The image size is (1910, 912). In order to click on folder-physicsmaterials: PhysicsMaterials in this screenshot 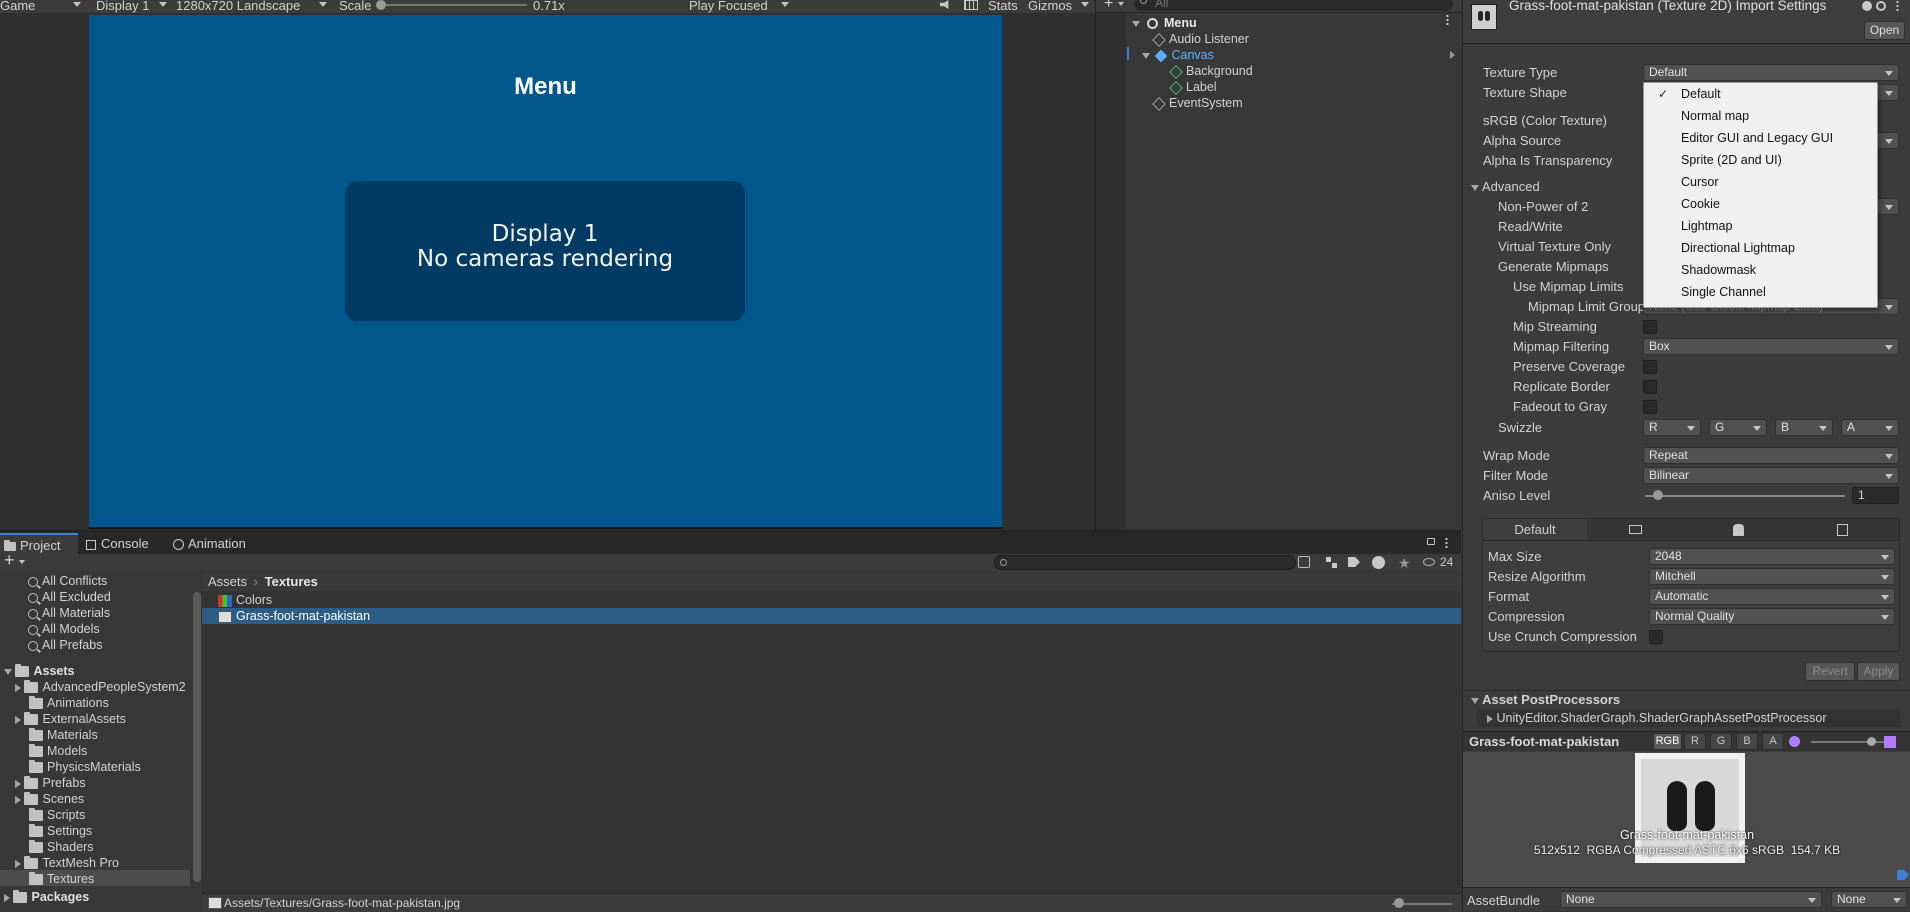, I will do `click(85, 767)`.